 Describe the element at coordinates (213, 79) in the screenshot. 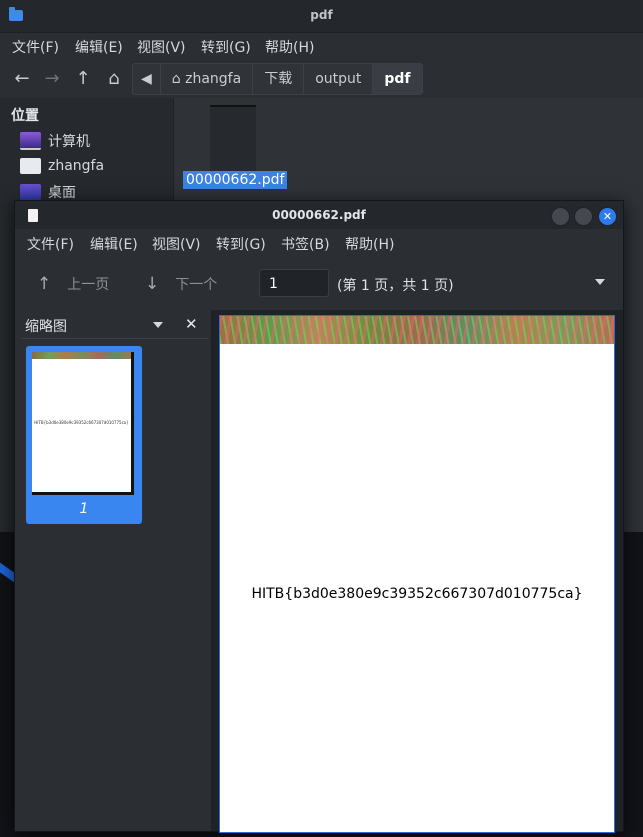

I see `breadcrumb-home-label: zhangfa` at that location.